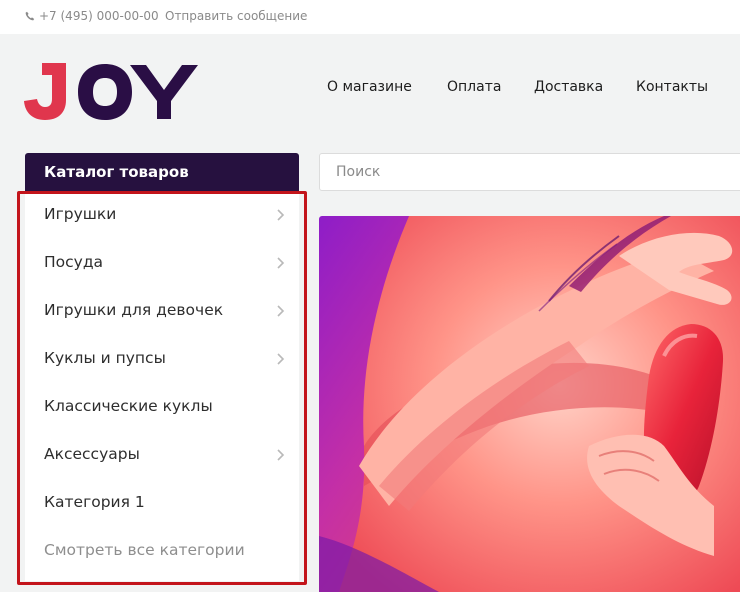  Describe the element at coordinates (30, 16) in the screenshot. I see `phone-icon` at that location.